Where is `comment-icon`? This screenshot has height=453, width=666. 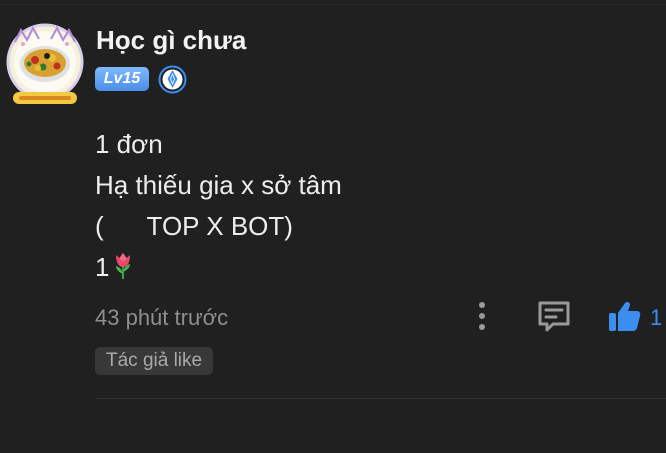
comment-icon is located at coordinates (554, 317).